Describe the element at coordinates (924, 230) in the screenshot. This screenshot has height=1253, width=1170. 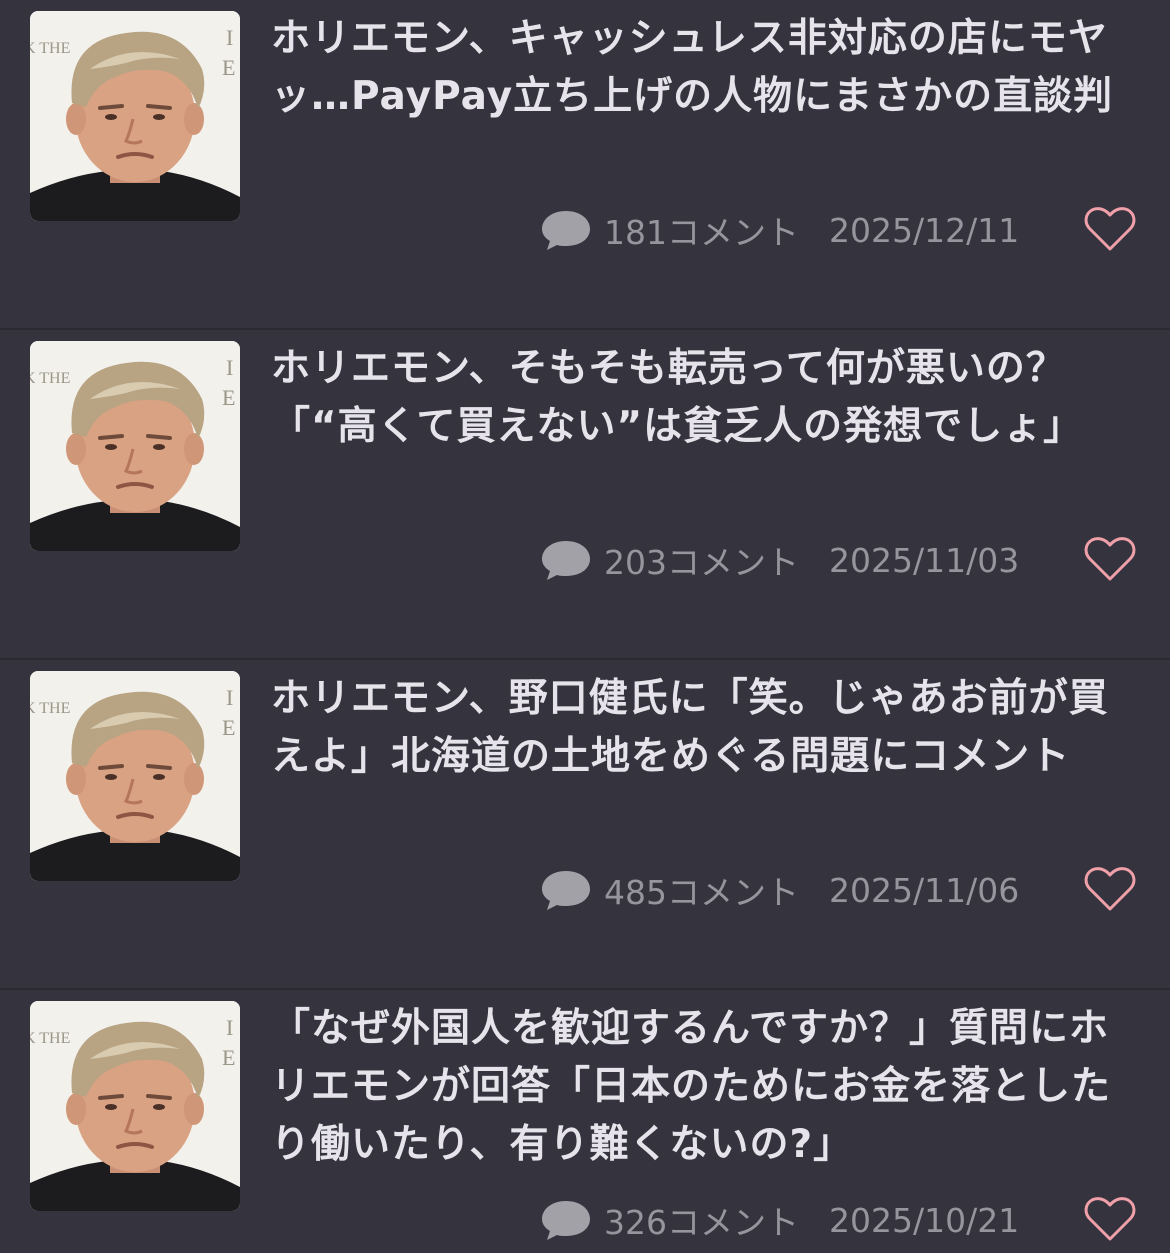
I see `article-date: 2025/12/11` at that location.